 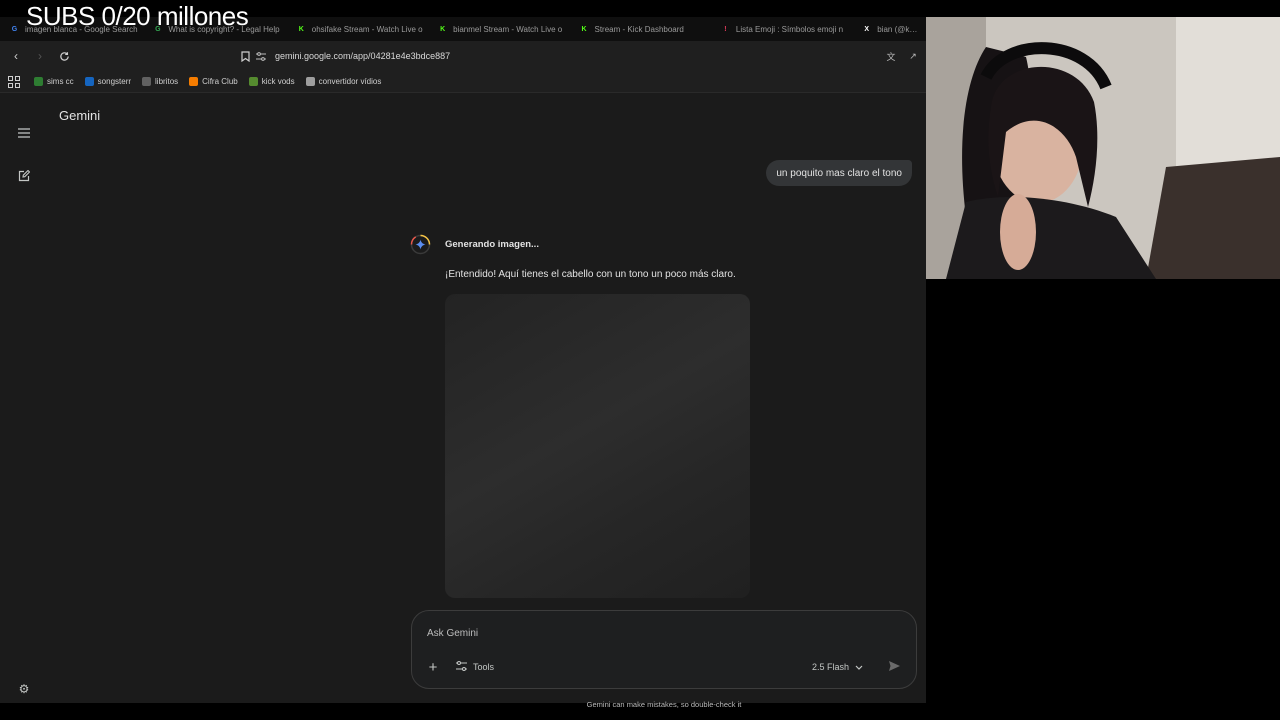 What do you see at coordinates (14, 29) in the screenshot?
I see `google-icon: G` at bounding box center [14, 29].